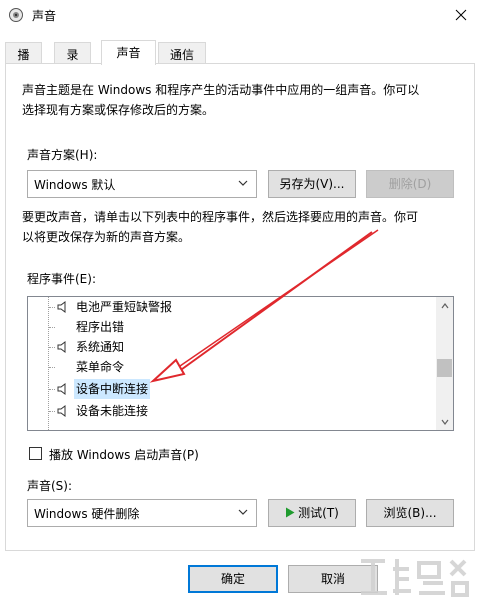  What do you see at coordinates (240, 15) in the screenshot?
I see `title-bar: 声音` at bounding box center [240, 15].